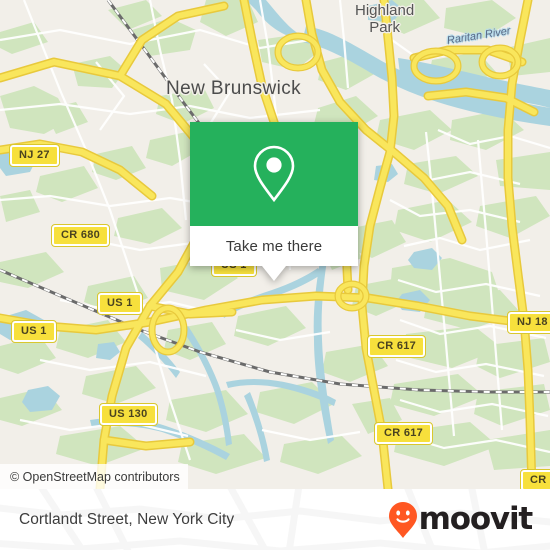 Image resolution: width=550 pixels, height=550 pixels. I want to click on location-title: Cortlandt Street, New York City, so click(127, 519).